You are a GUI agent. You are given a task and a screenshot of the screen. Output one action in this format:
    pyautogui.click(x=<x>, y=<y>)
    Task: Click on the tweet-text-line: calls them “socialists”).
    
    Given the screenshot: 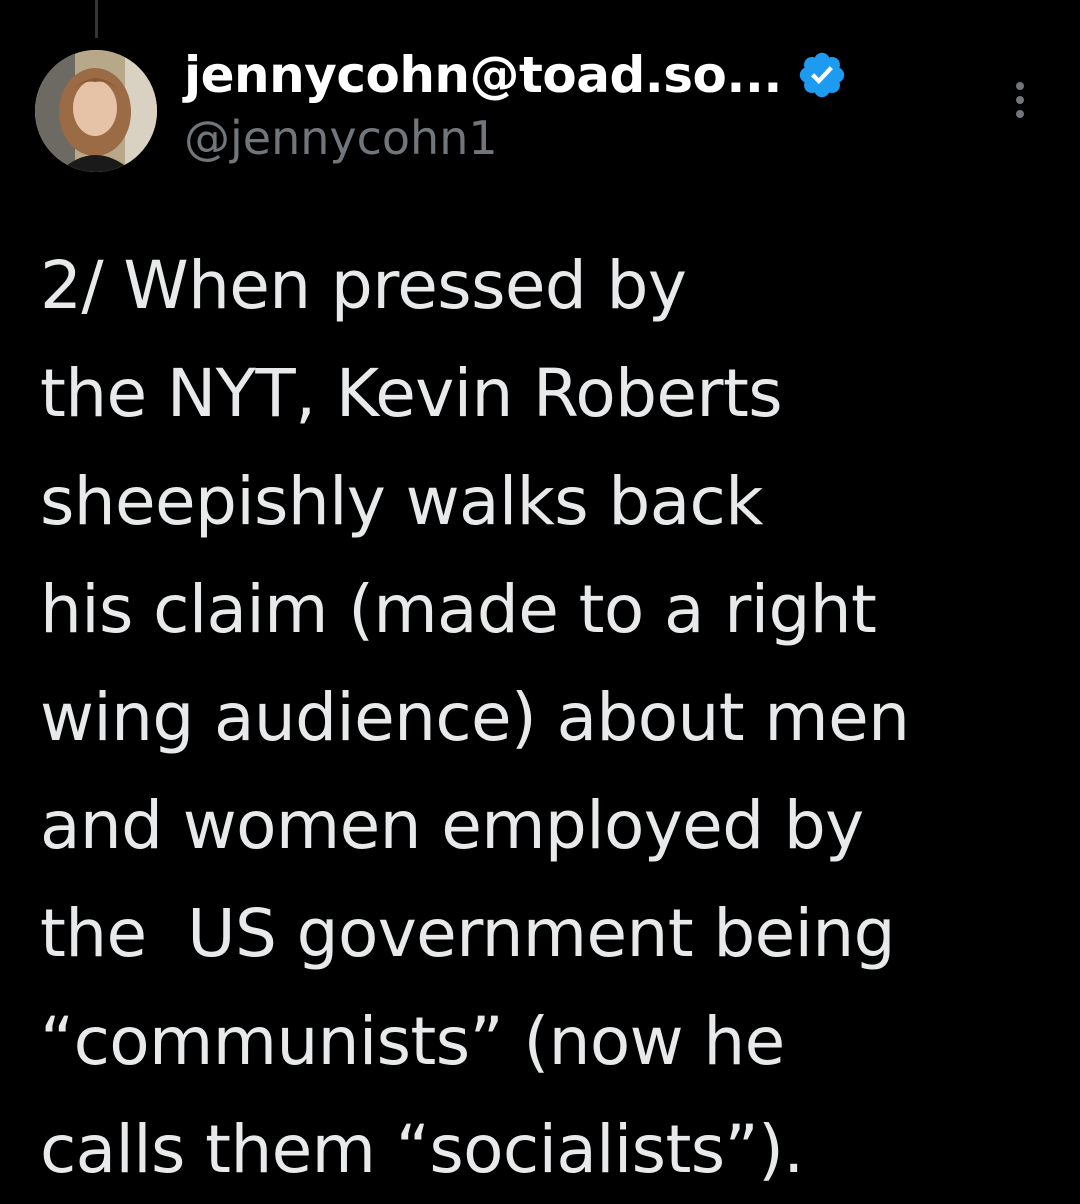 What is the action you would take?
    pyautogui.click(x=422, y=1149)
    